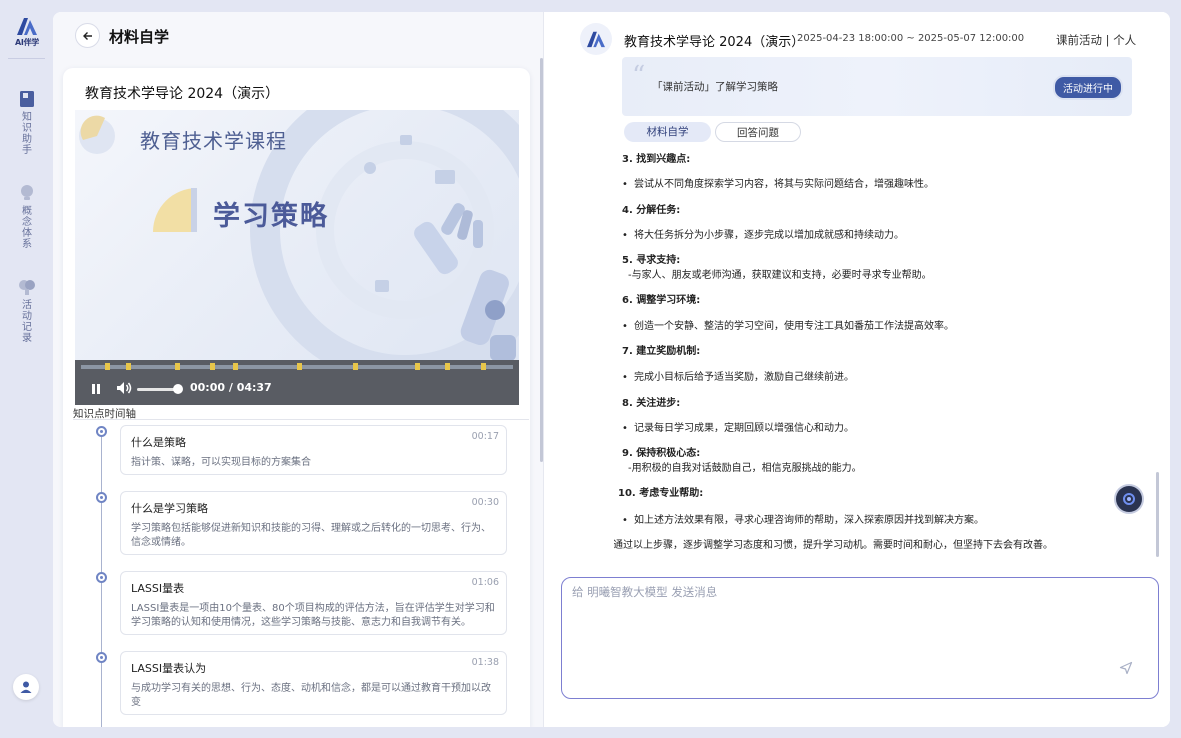  I want to click on rail-item-activity-record: 活动记录, so click(27, 311).